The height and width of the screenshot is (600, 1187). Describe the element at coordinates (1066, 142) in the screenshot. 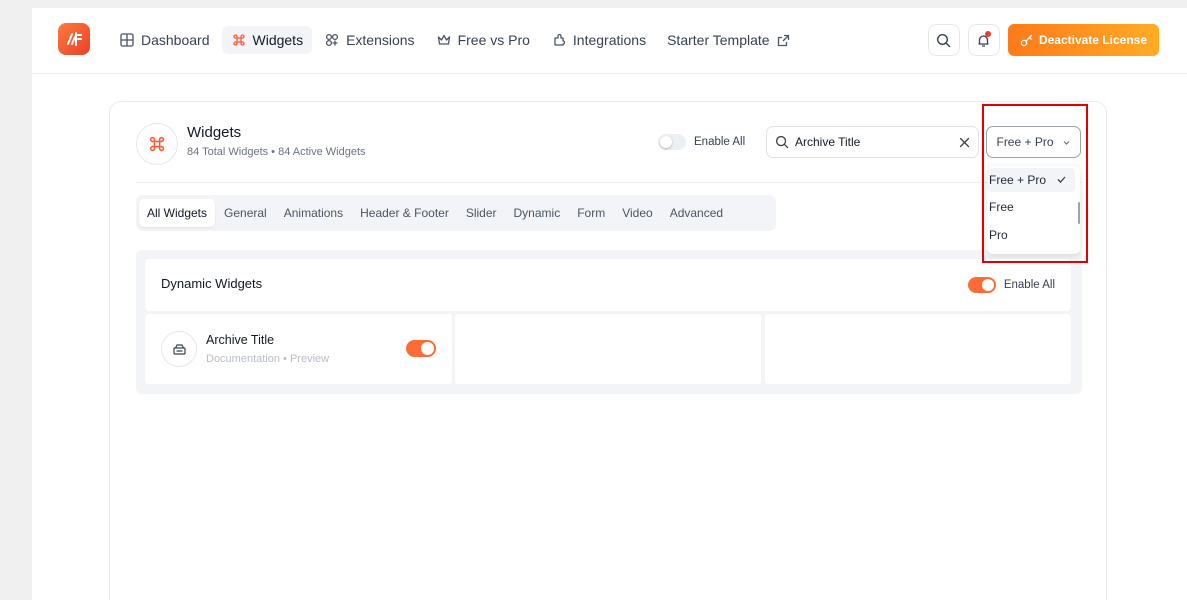

I see `chevron-down-icon` at that location.